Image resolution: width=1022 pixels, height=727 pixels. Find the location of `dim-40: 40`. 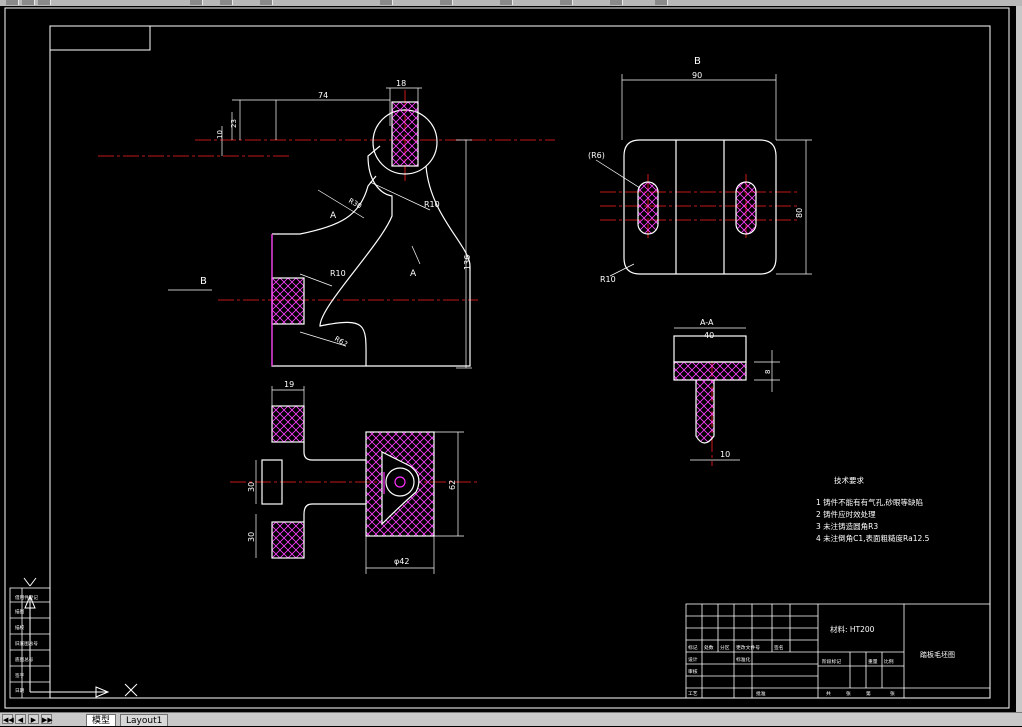

dim-40: 40 is located at coordinates (709, 335).